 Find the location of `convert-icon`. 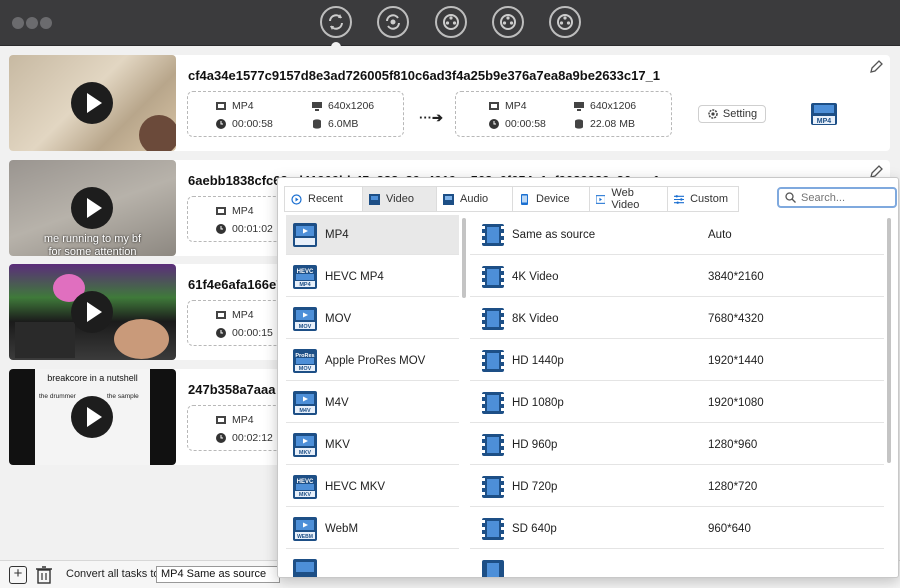

convert-icon is located at coordinates (336, 22).